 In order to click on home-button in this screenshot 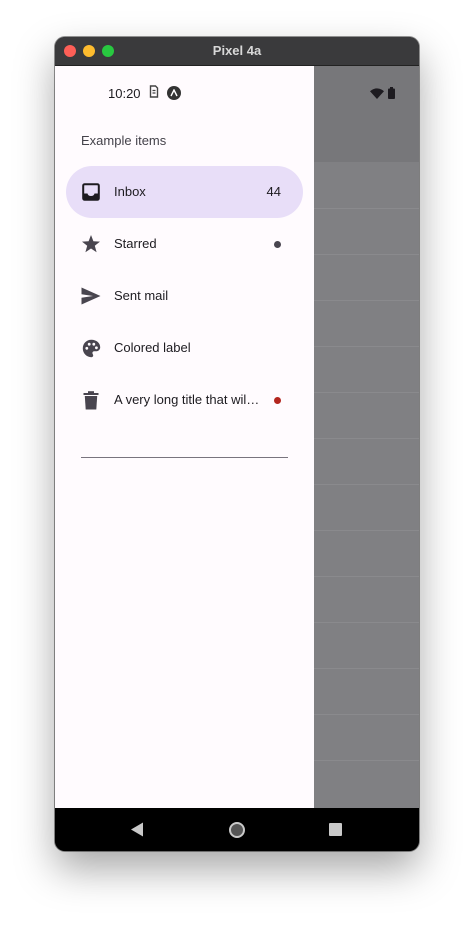, I will do `click(237, 830)`.